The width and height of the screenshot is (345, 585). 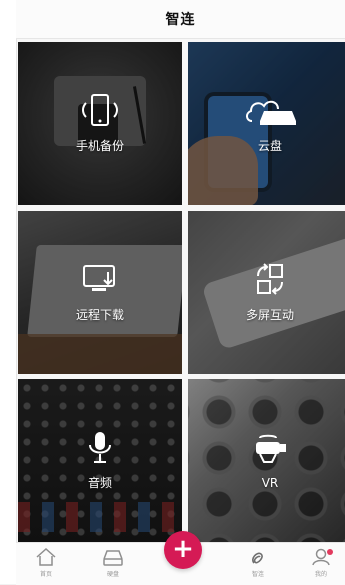 What do you see at coordinates (270, 482) in the screenshot?
I see `tile-label: VR` at bounding box center [270, 482].